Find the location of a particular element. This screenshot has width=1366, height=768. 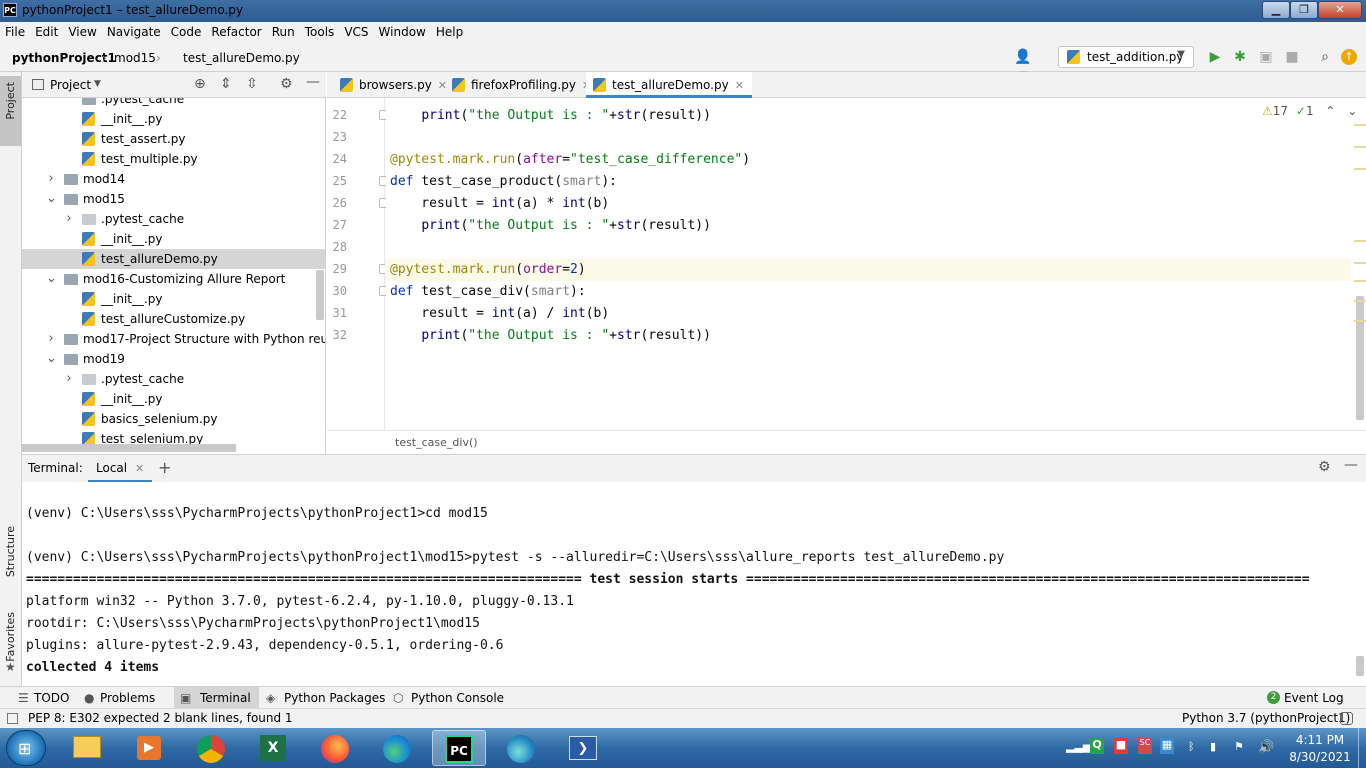

minimize-button: ▁ is located at coordinates (1276, 10).